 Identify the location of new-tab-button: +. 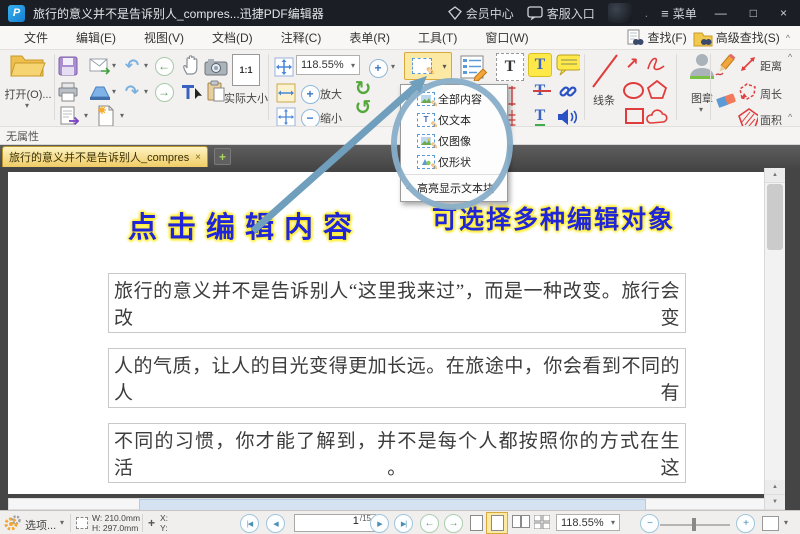
(222, 156).